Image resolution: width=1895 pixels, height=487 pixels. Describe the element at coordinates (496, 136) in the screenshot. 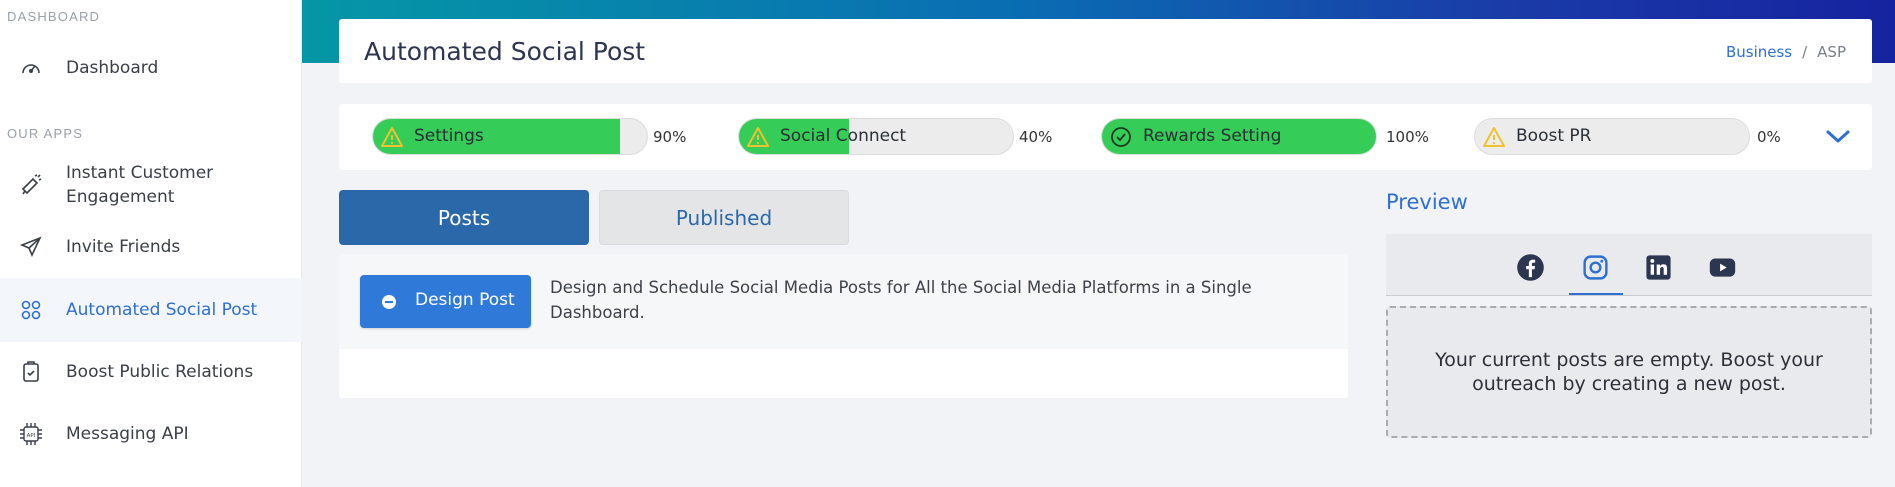

I see `progress-fill` at that location.